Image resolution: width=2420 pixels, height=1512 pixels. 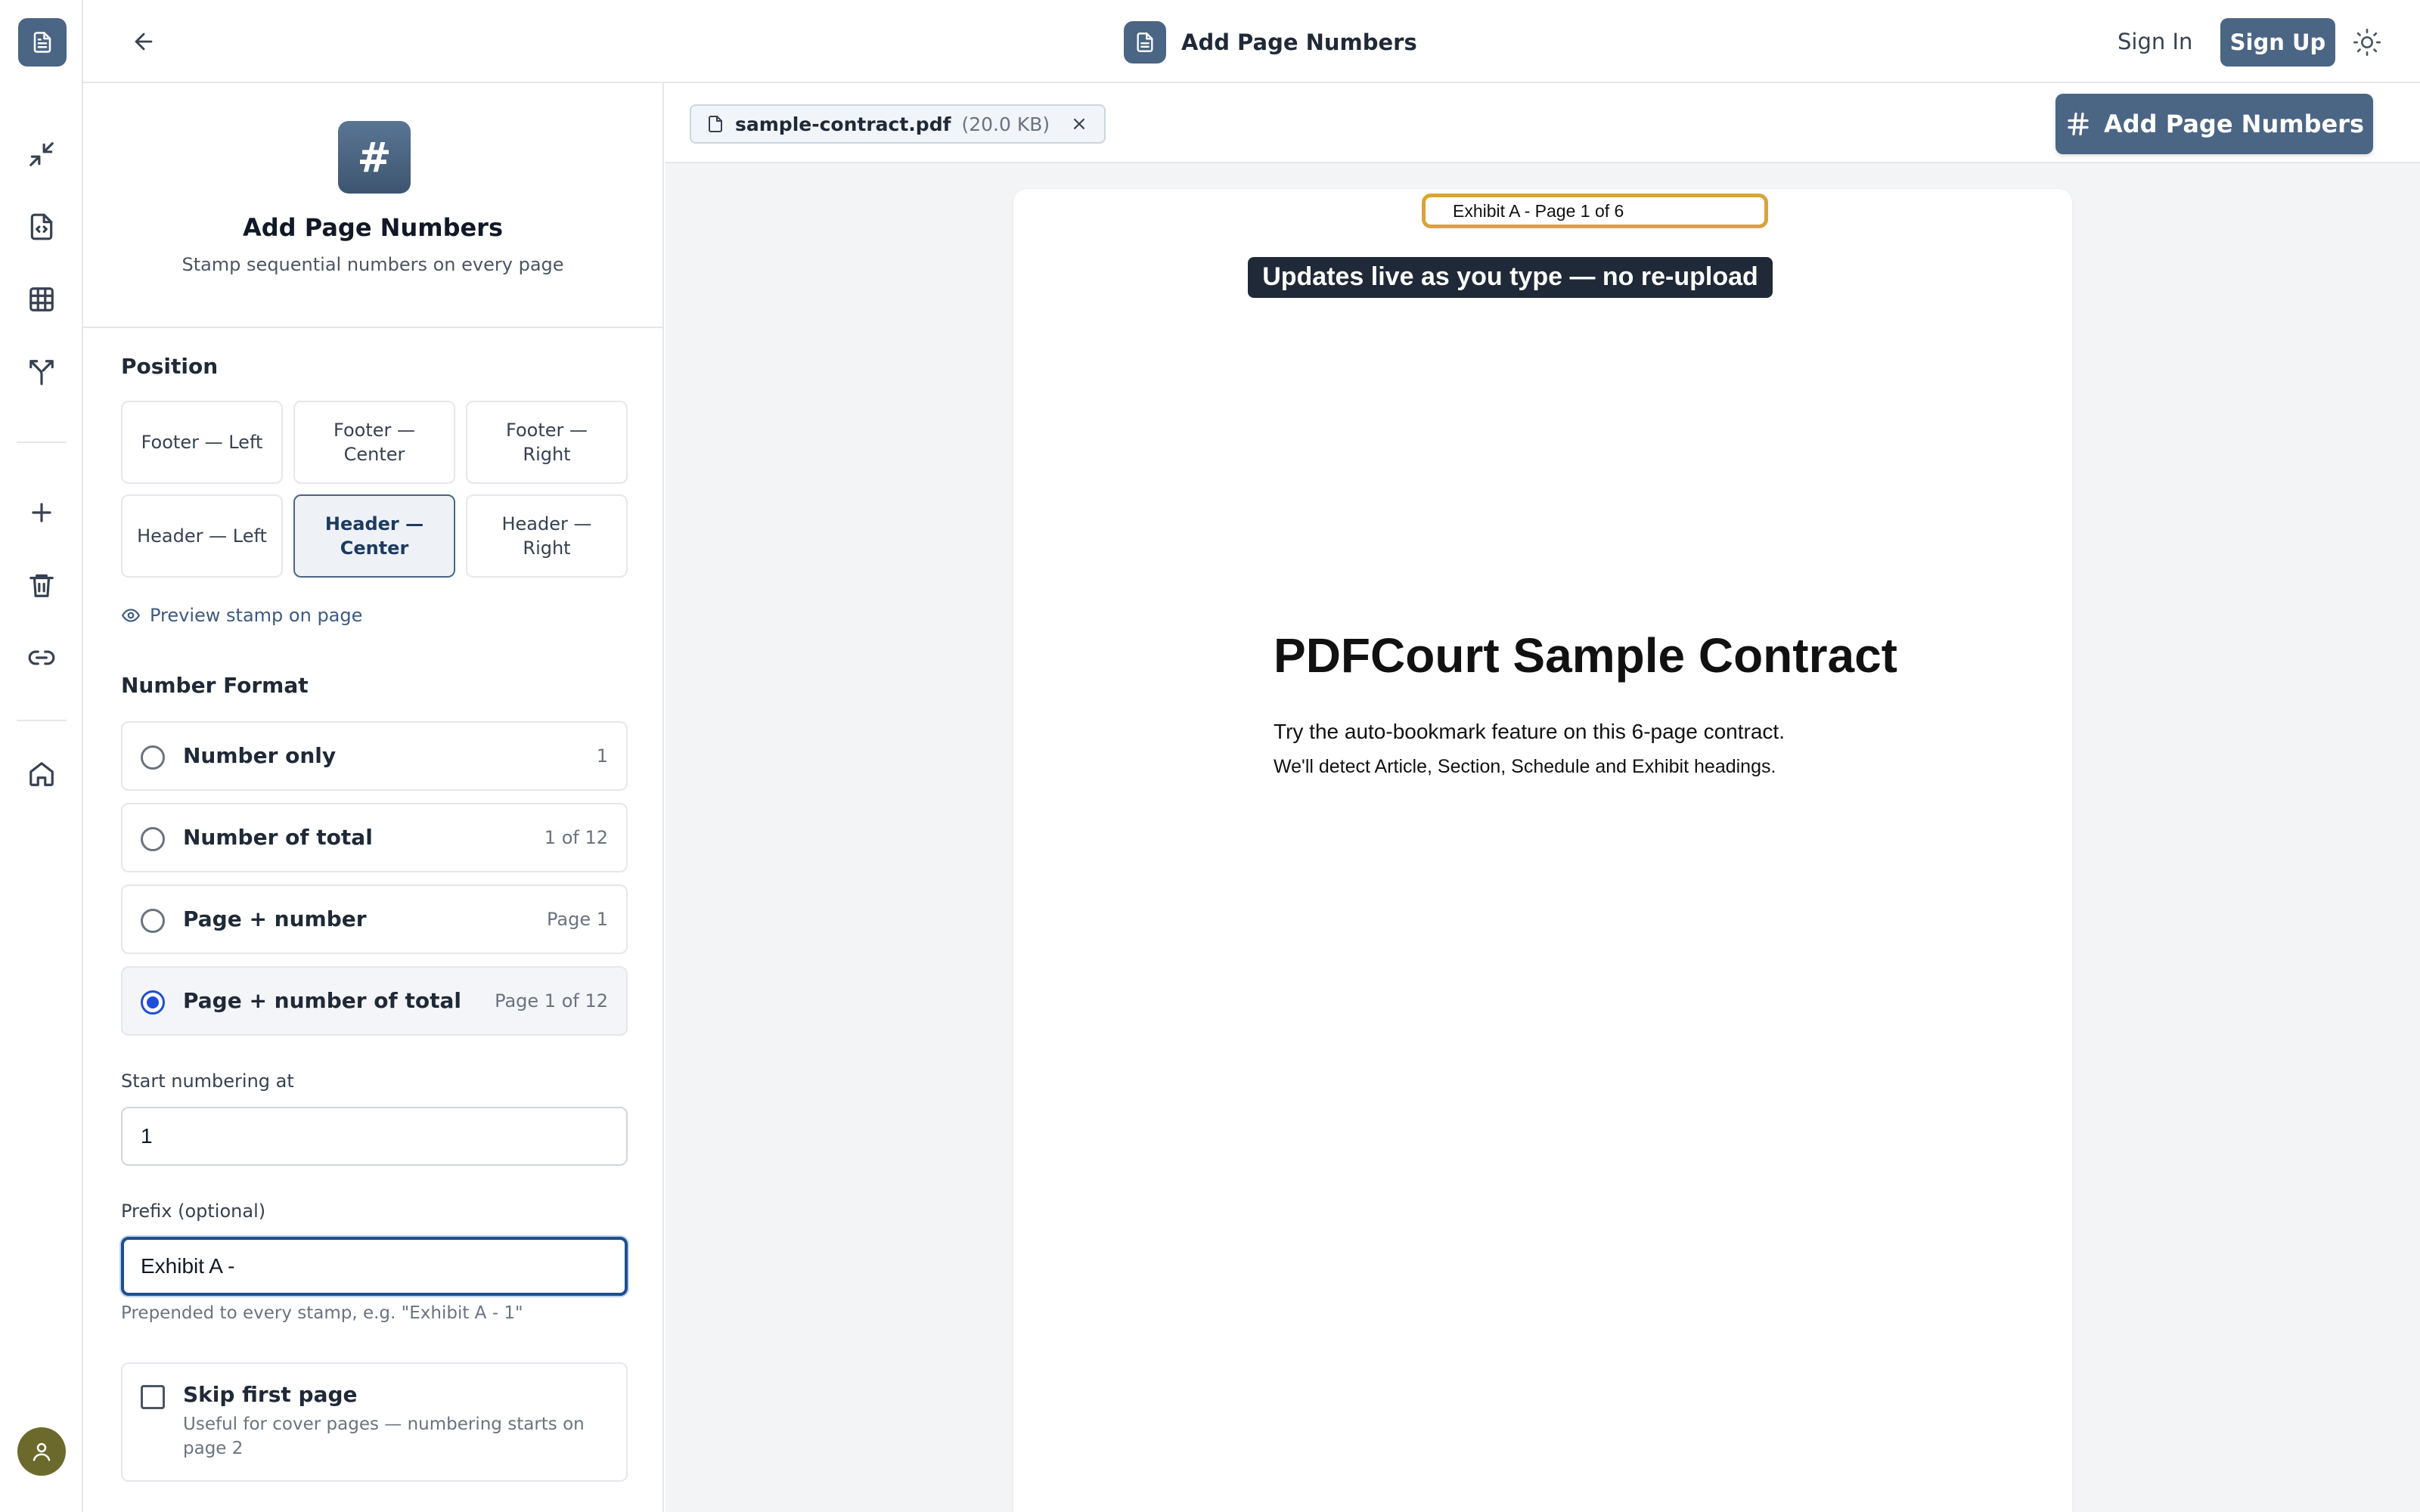 I want to click on document-title: PDFCourt Sample Contract, so click(x=1585, y=655).